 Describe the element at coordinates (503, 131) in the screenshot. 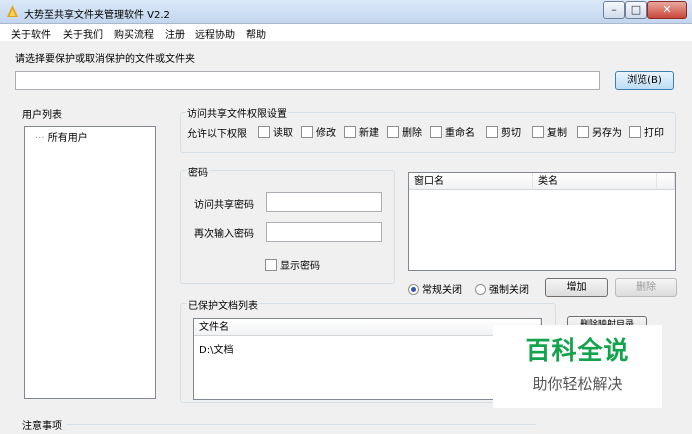

I see `cut-checkbox: 剪切` at that location.